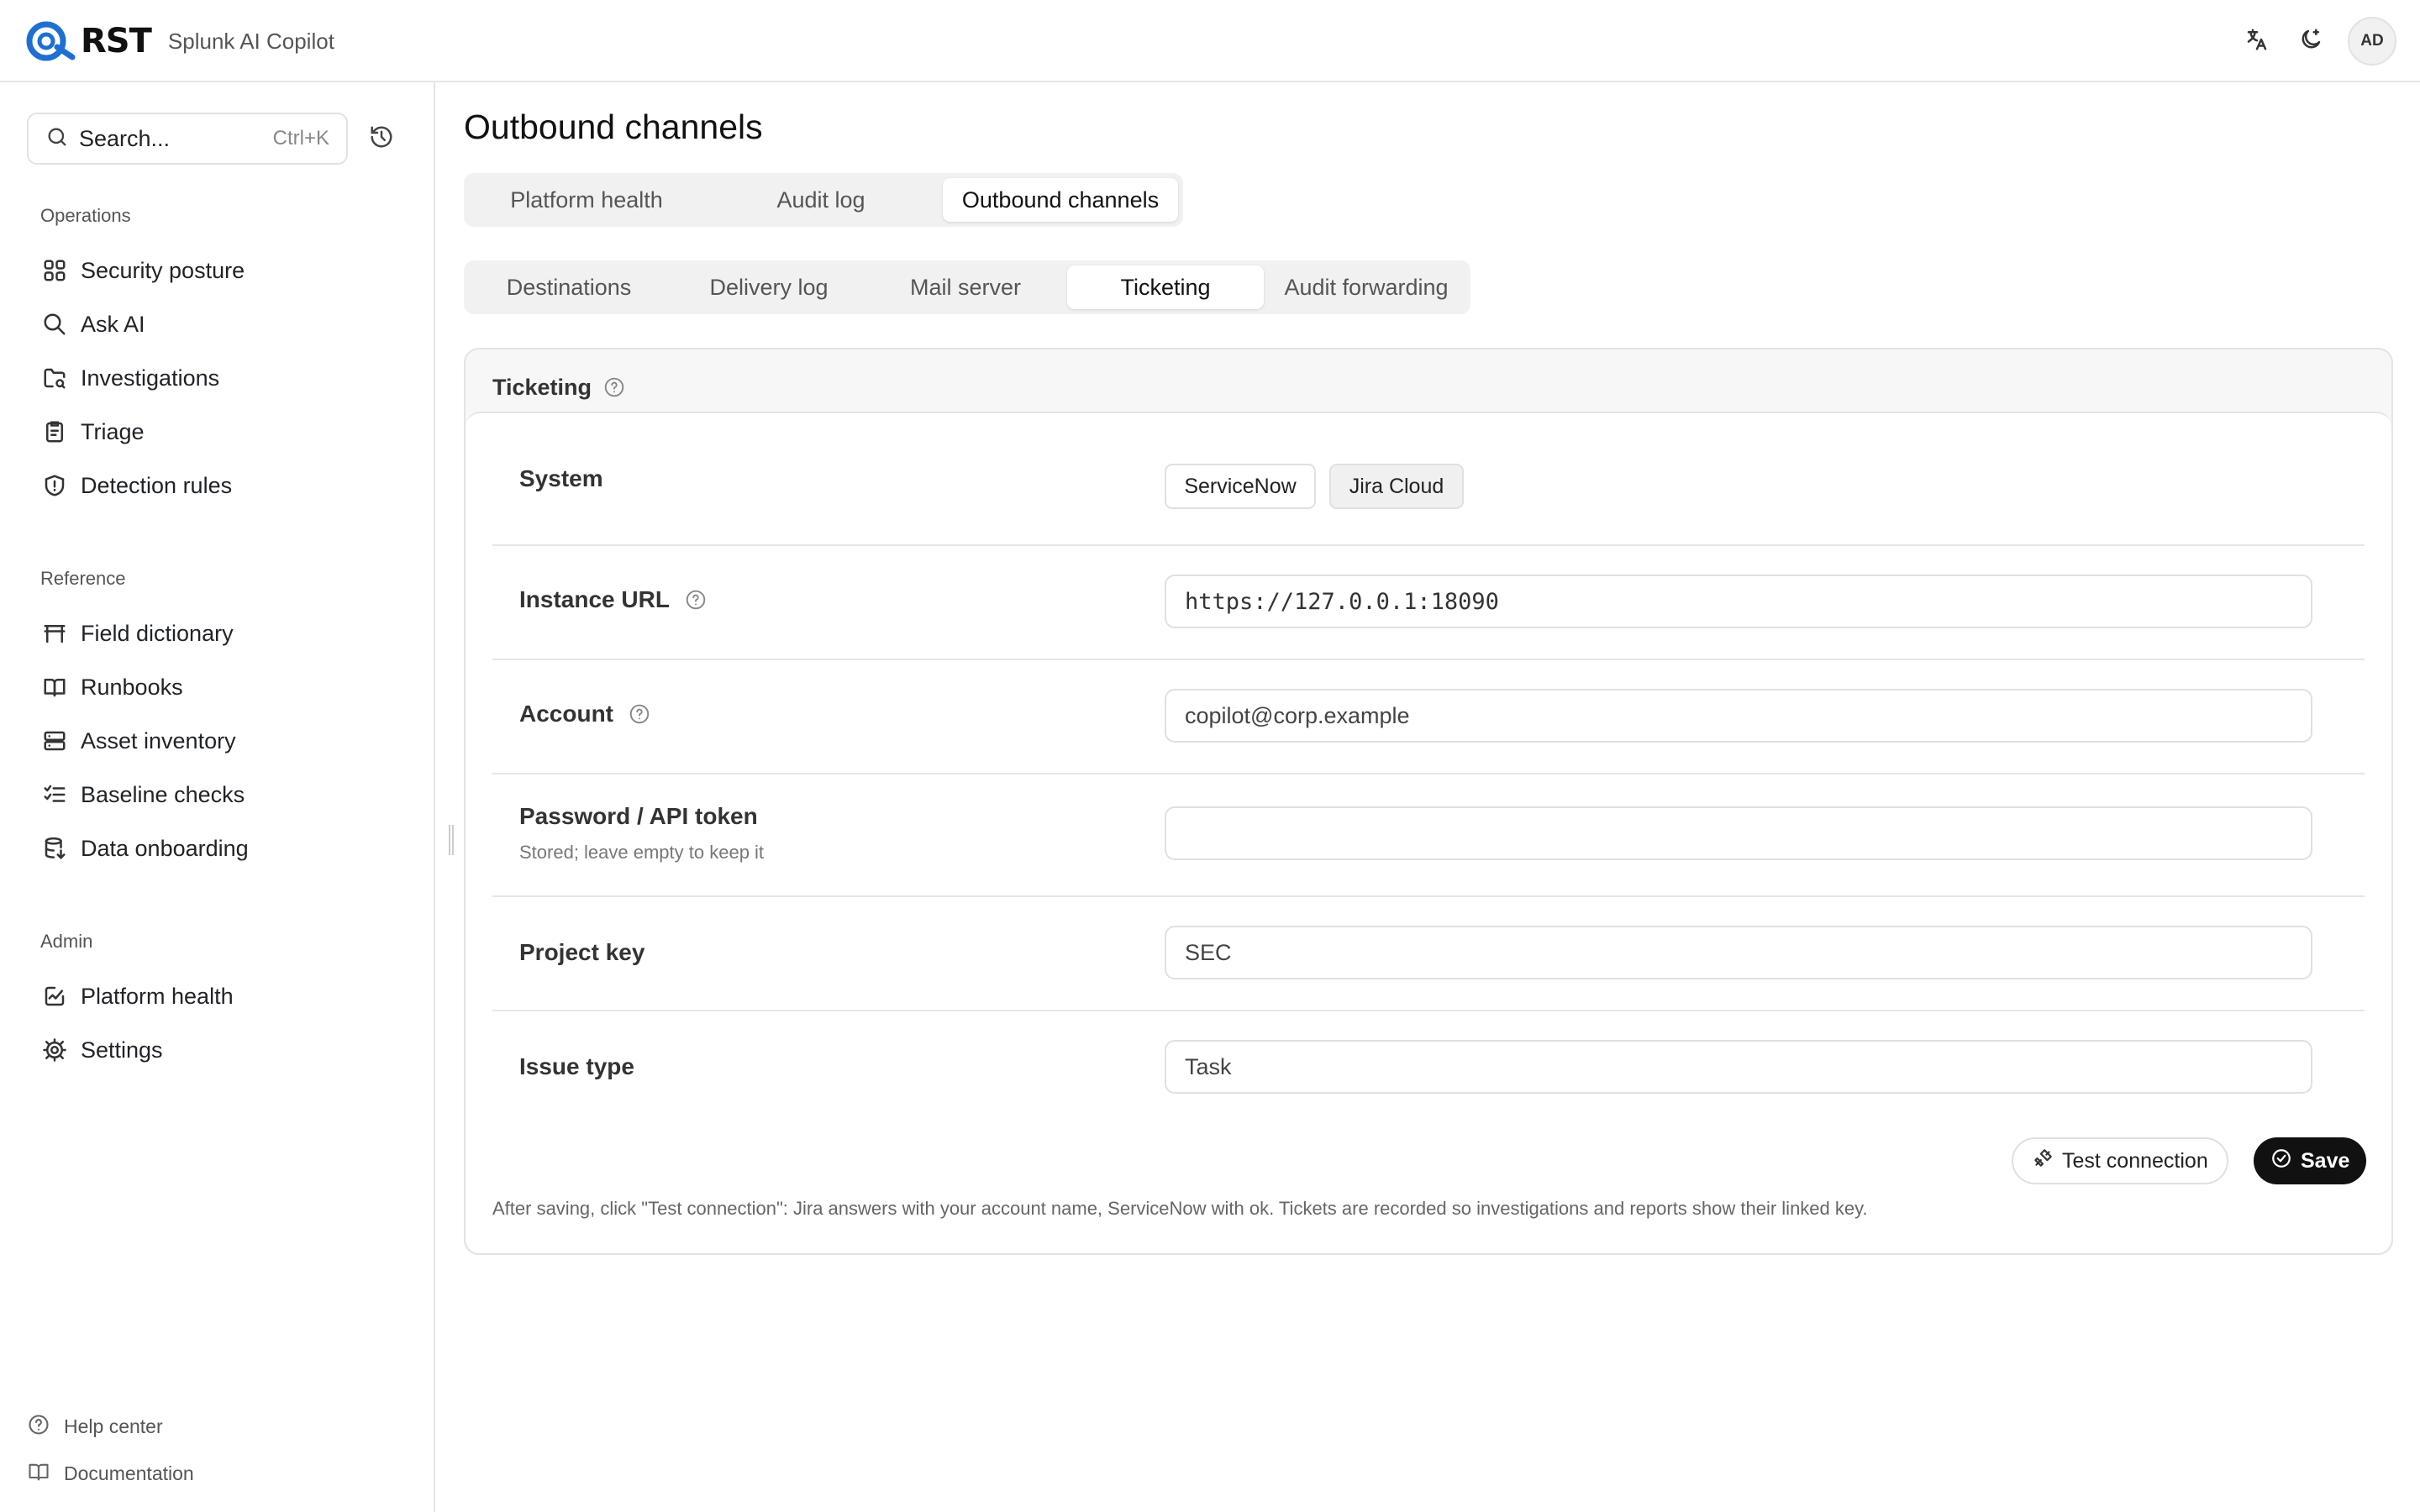 This screenshot has width=2420, height=1512. I want to click on sidebar-item-label: Security posture, so click(163, 270).